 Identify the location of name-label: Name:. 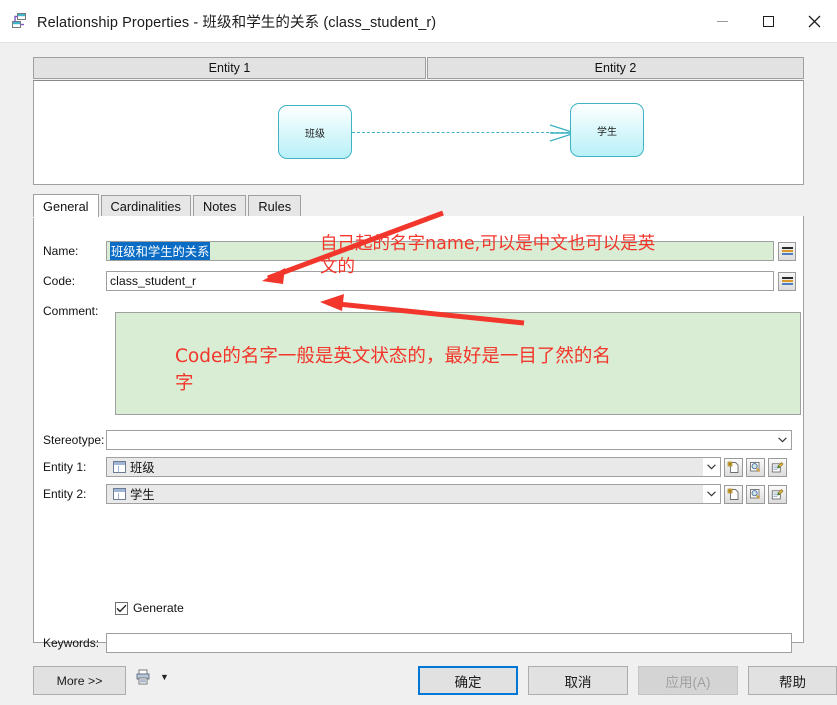
(61, 251).